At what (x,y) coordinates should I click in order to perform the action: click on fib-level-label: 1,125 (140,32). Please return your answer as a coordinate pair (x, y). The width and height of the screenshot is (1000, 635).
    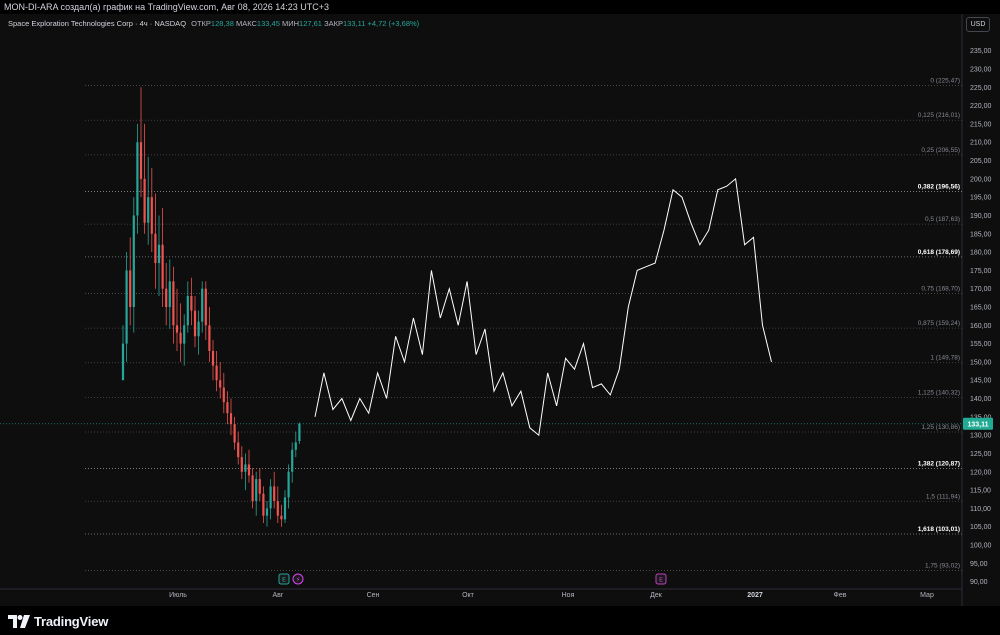
    Looking at the image, I should click on (939, 392).